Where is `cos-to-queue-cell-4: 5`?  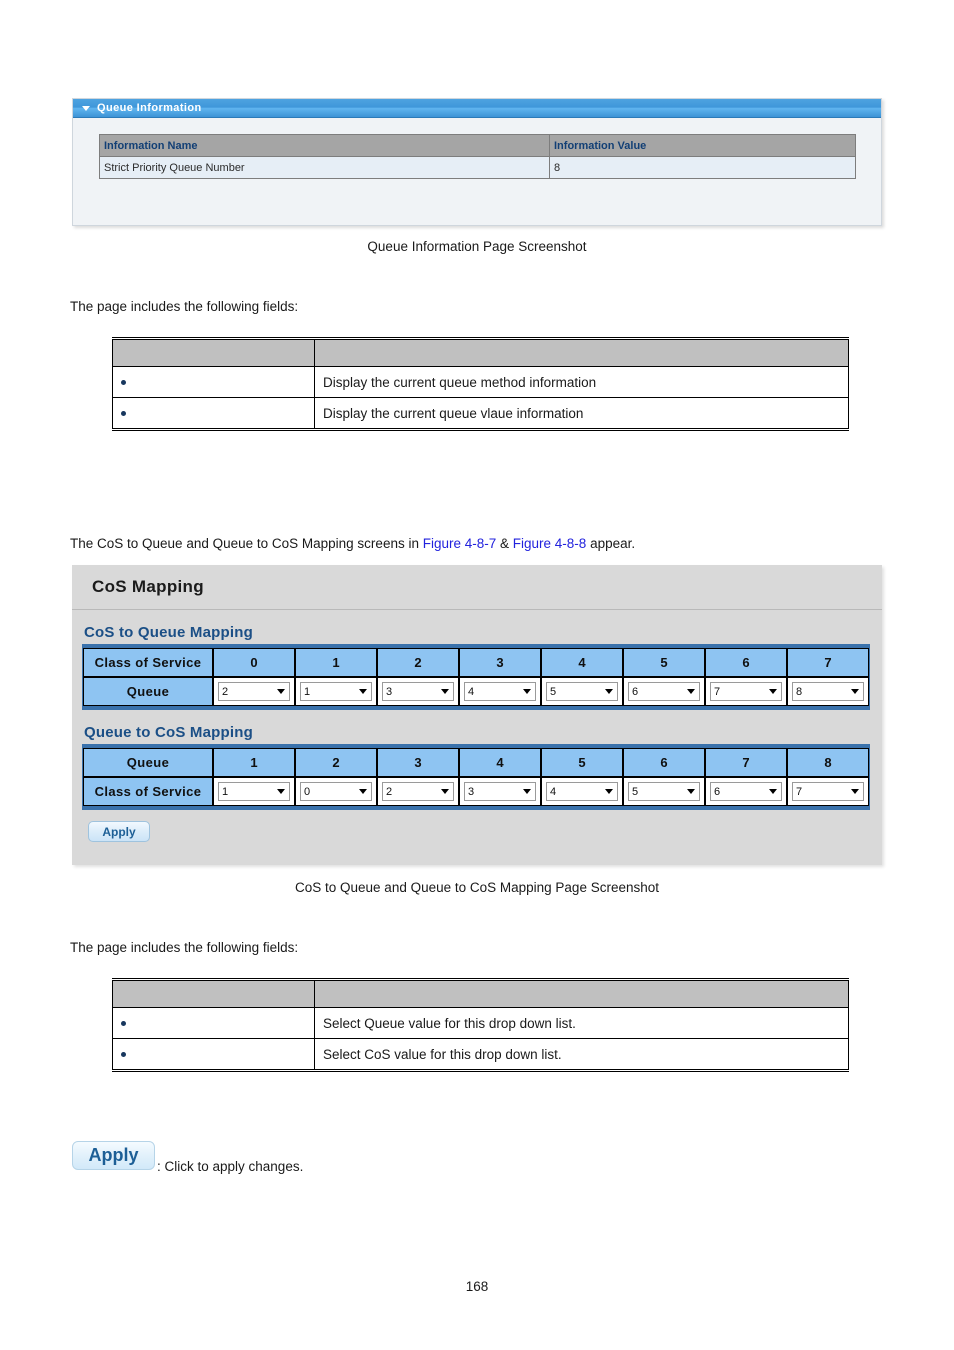 cos-to-queue-cell-4: 5 is located at coordinates (582, 691).